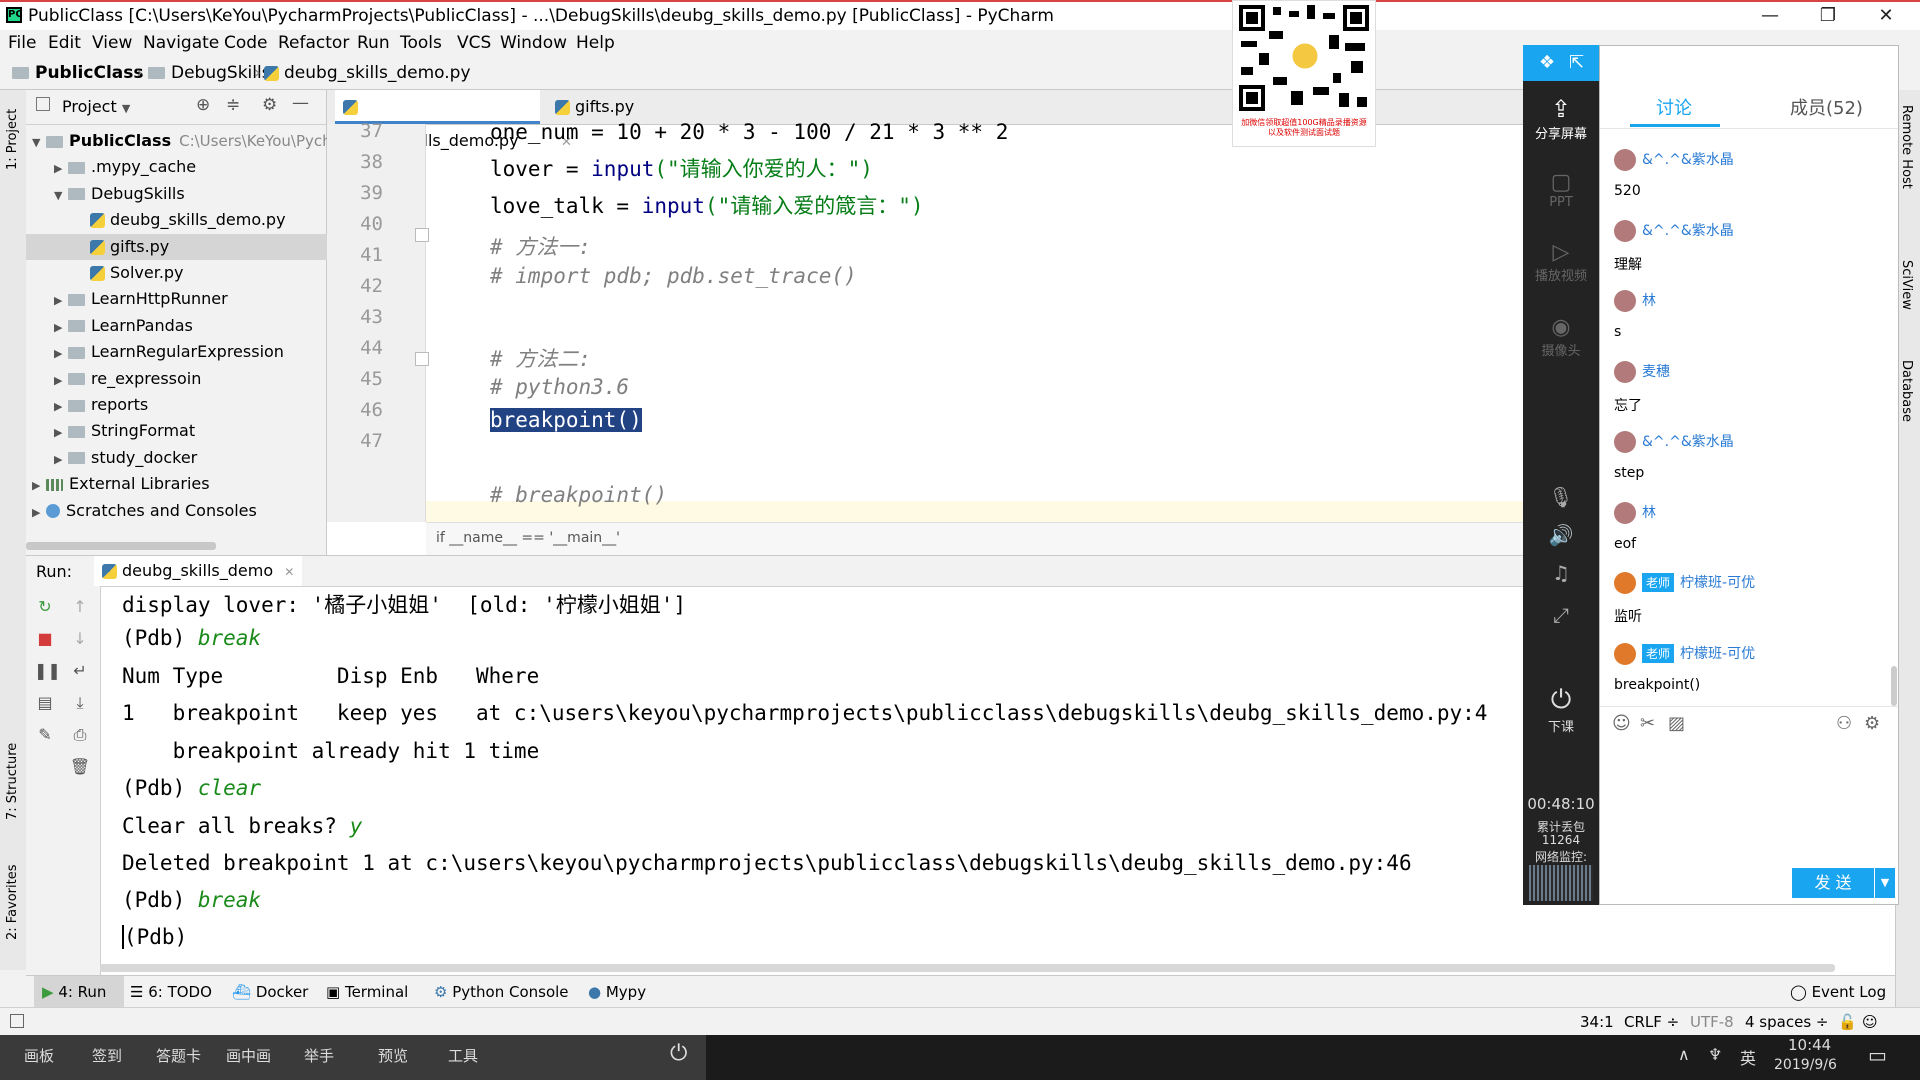  I want to click on stop-icon: ■, so click(45, 639).